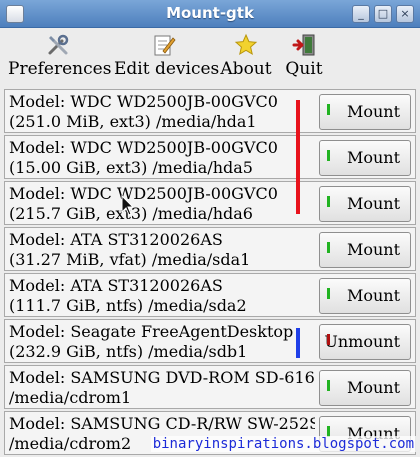 The height and width of the screenshot is (457, 420). I want to click on unmount-button: Unmount, so click(365, 342).